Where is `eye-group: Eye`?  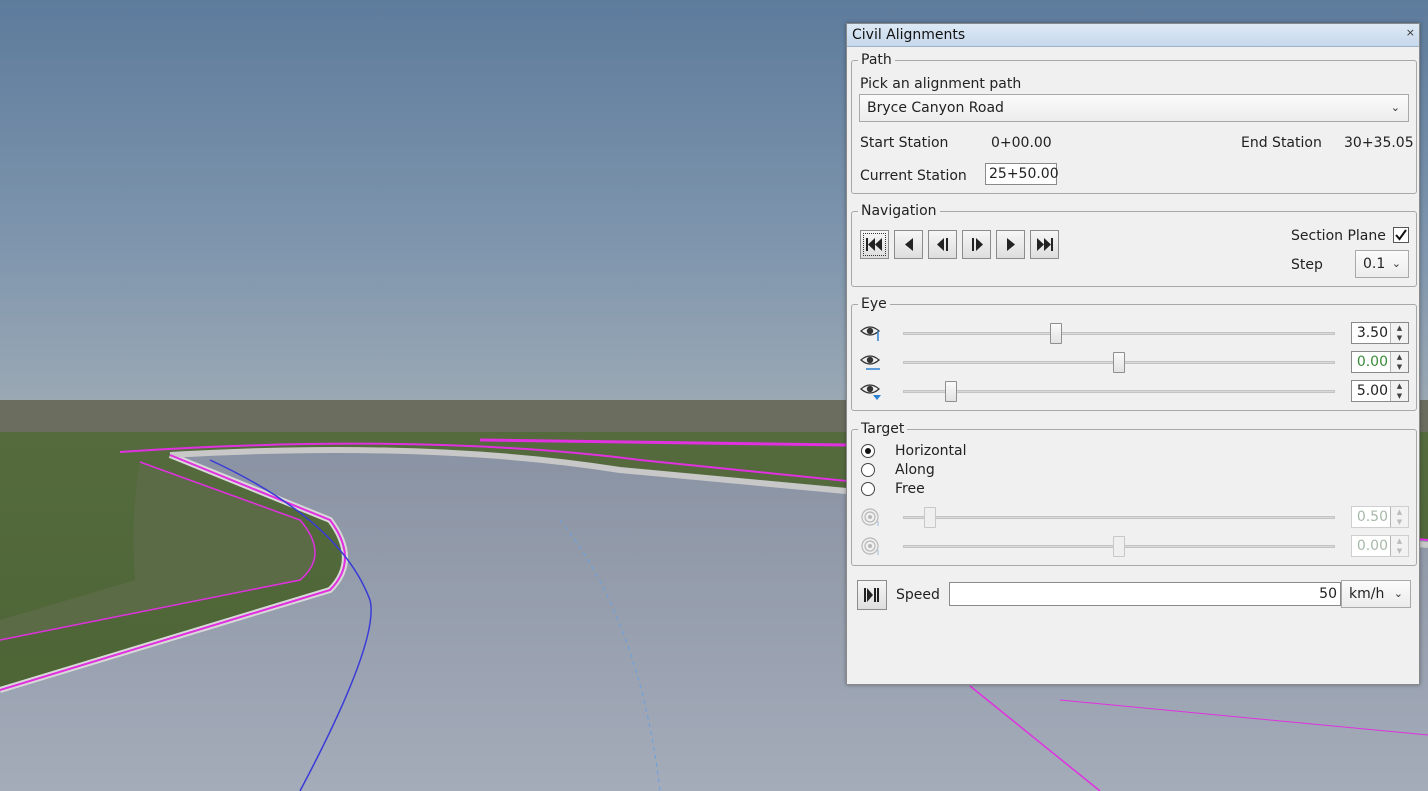 eye-group: Eye is located at coordinates (1134, 354).